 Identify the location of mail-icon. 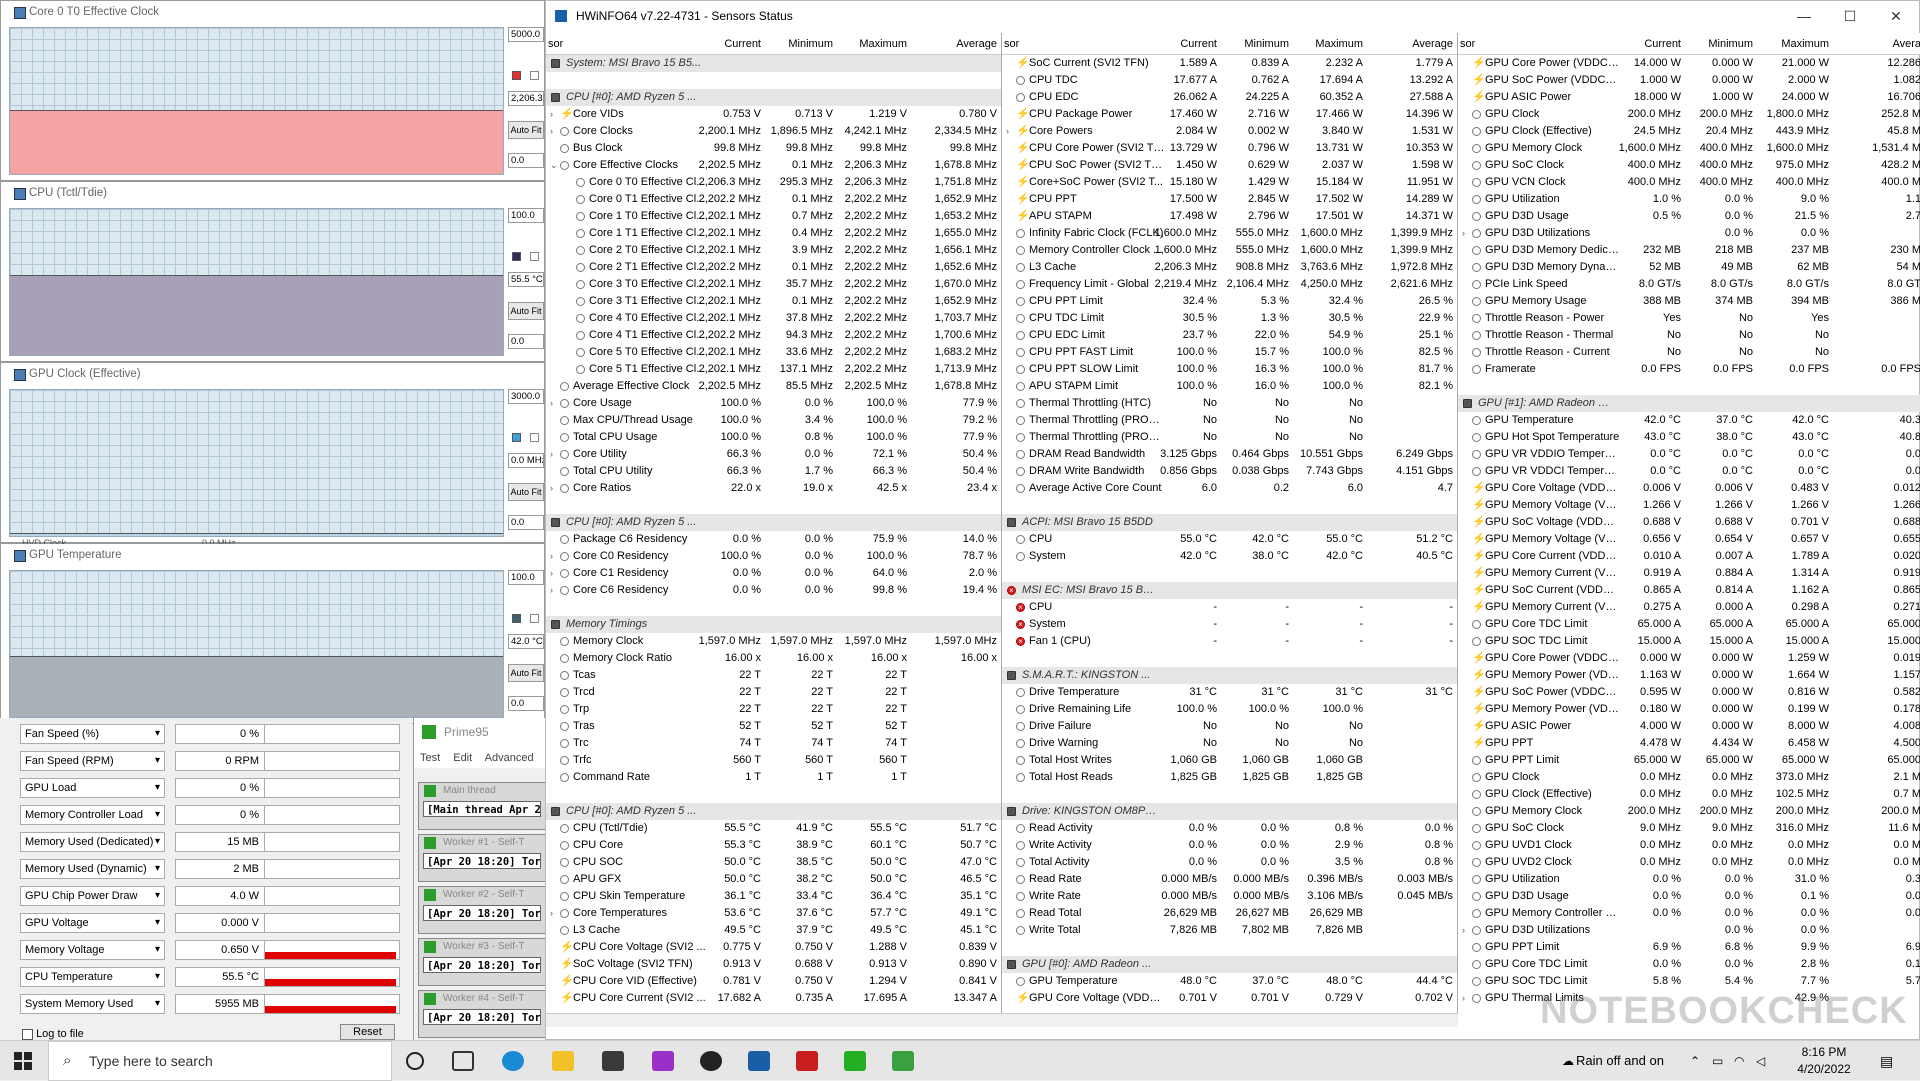
(613, 1061).